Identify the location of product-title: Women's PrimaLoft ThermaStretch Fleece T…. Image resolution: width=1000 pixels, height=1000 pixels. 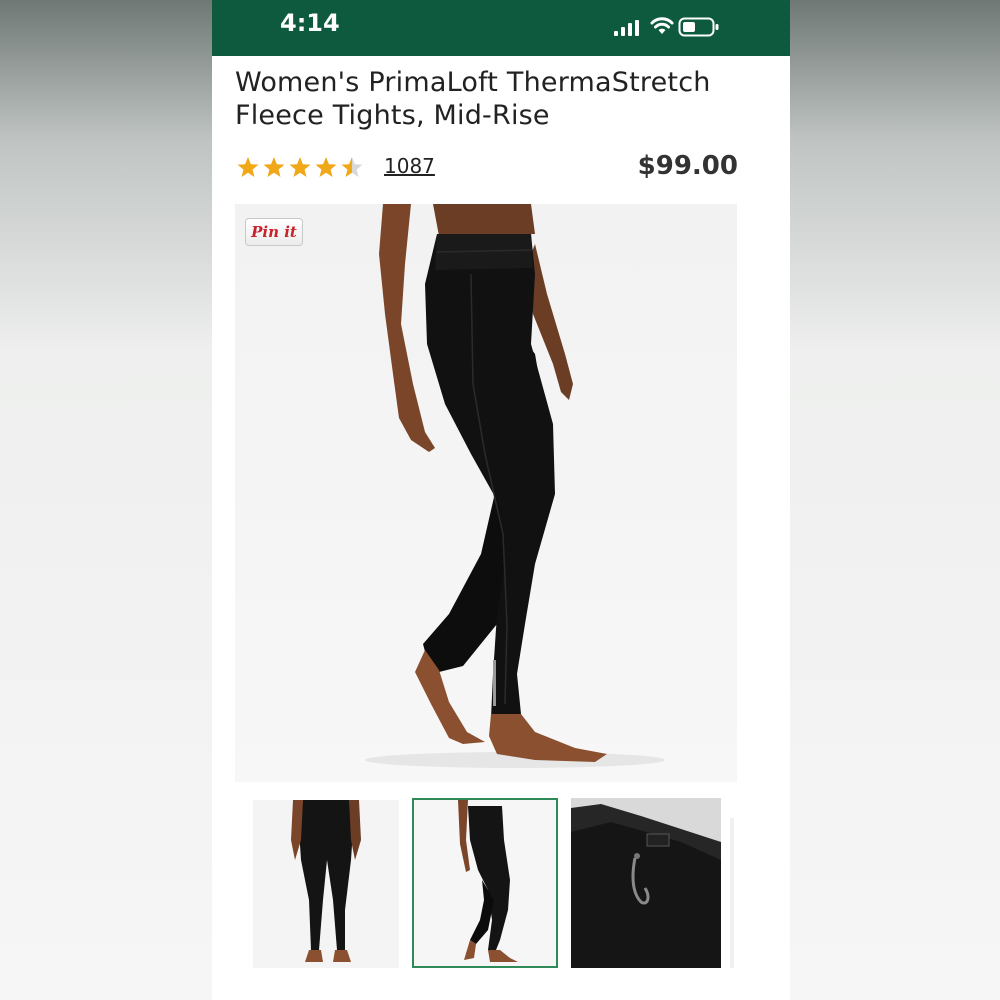
(473, 99).